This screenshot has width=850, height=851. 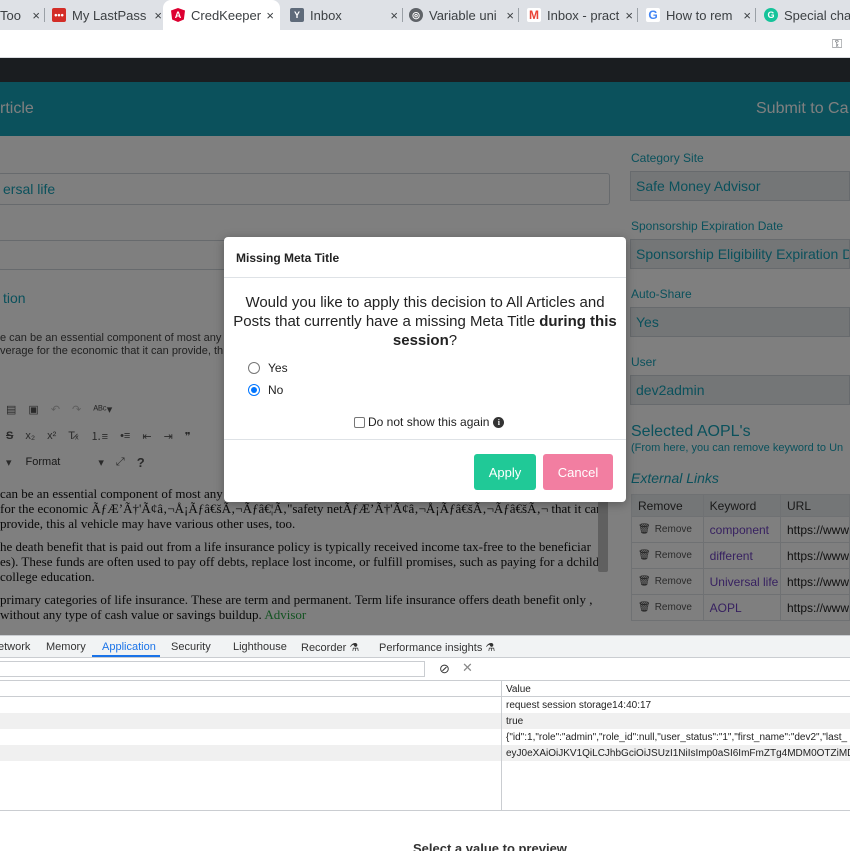 What do you see at coordinates (191, 647) in the screenshot?
I see `tab-security: Security` at bounding box center [191, 647].